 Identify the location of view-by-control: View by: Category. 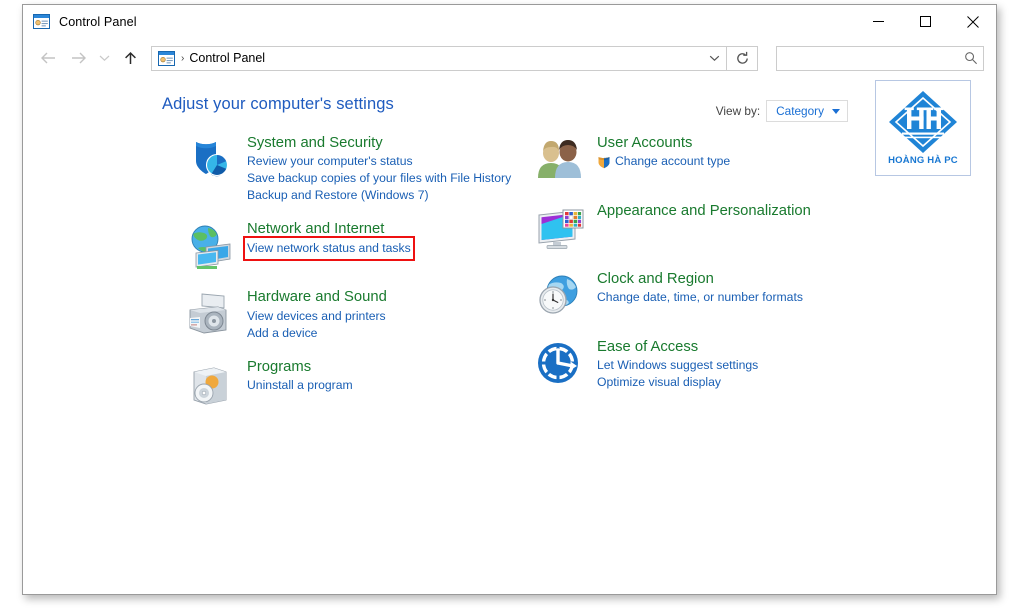
(782, 111).